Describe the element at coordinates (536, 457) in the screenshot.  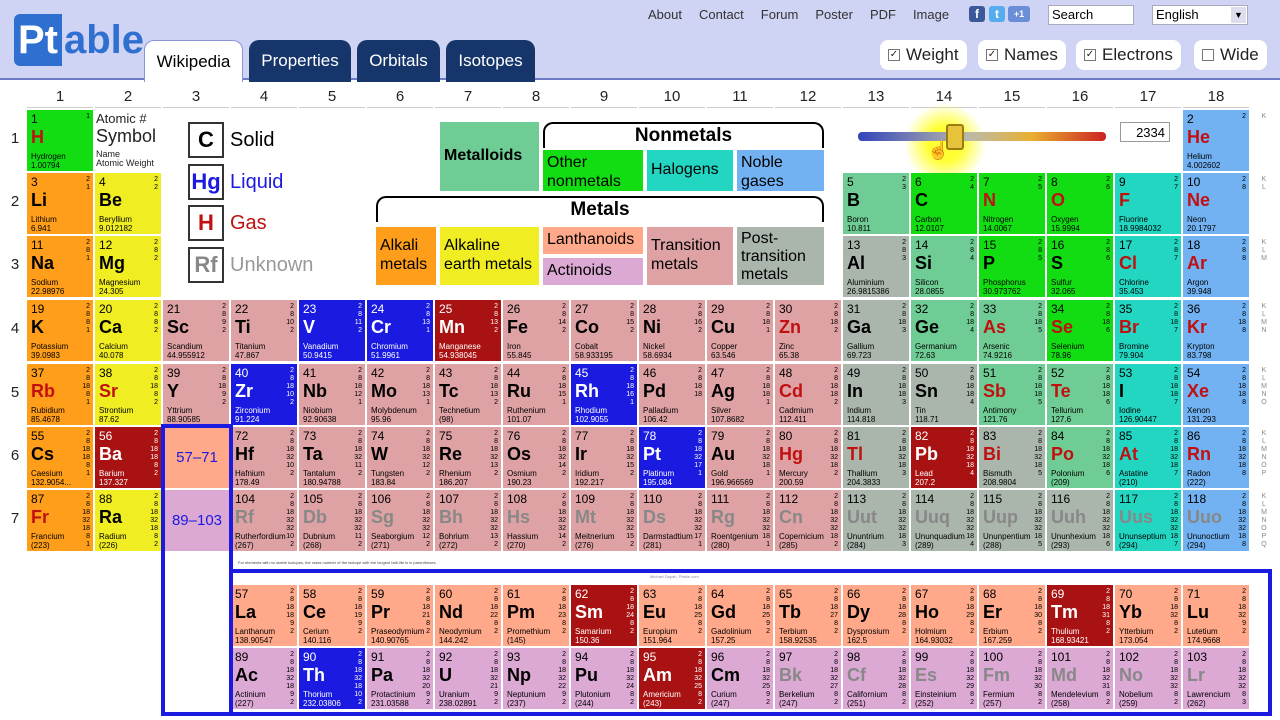
I see `element-os: 76 Os Osmium 190.23 2 8 18 32 14 2` at that location.